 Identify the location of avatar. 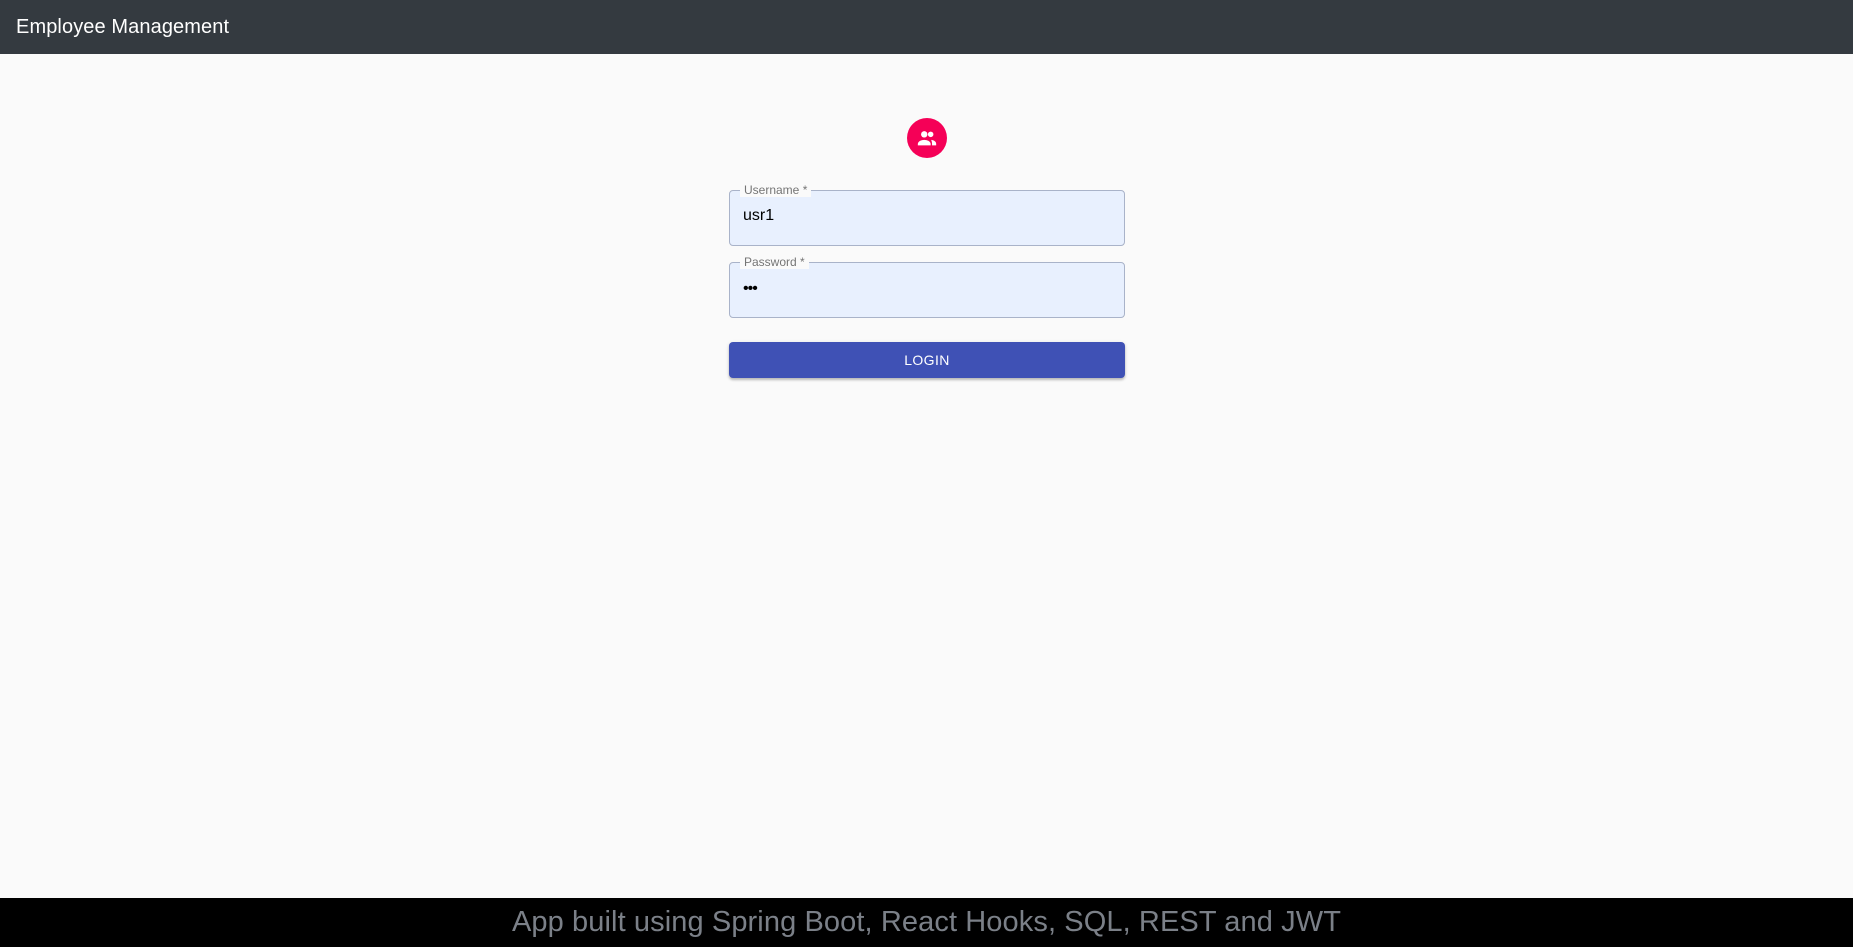
(927, 138).